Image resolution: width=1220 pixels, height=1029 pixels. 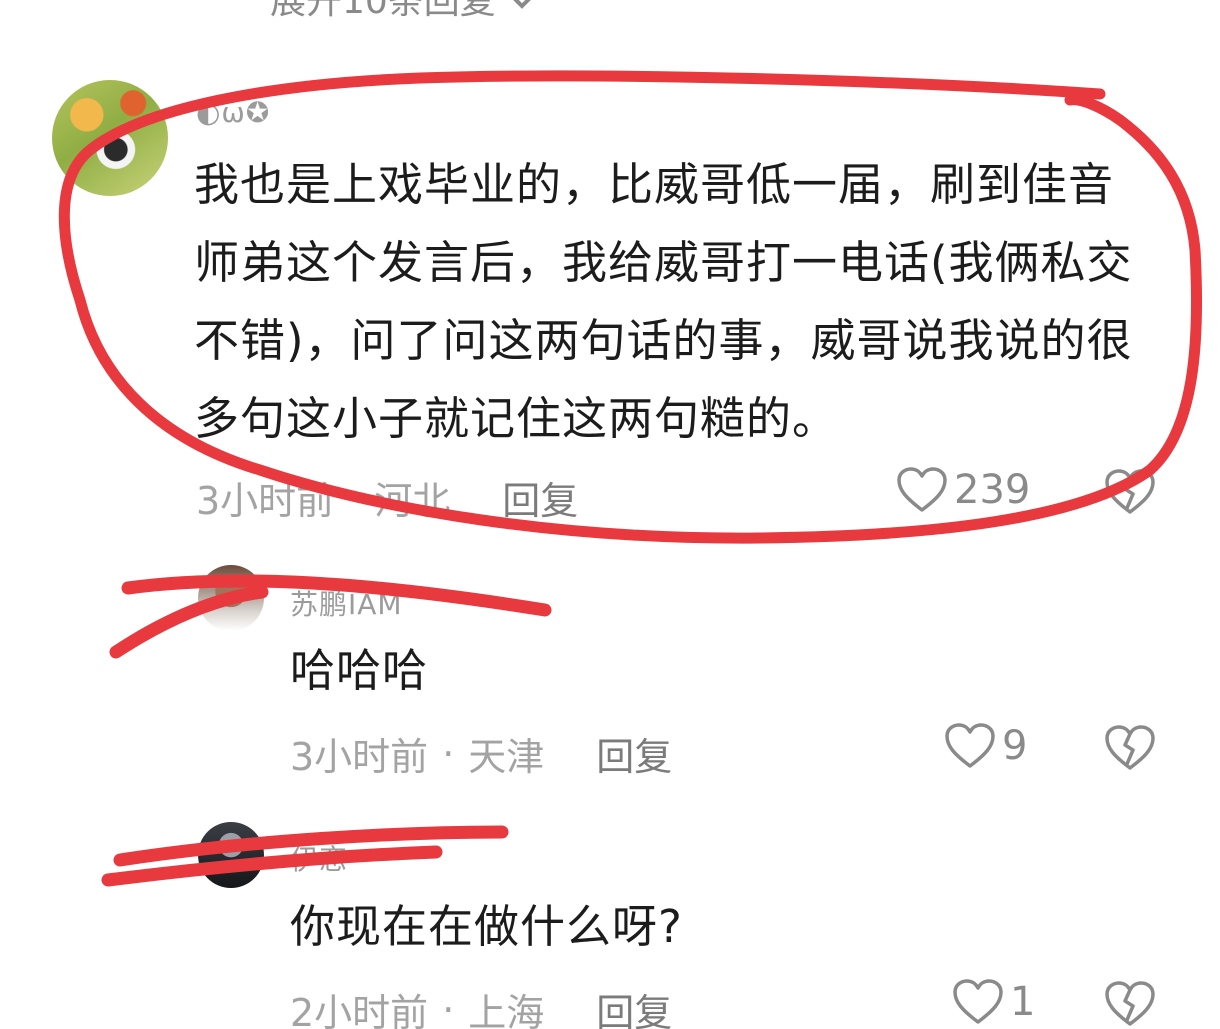 I want to click on comment-meta: 3小时前 · 天津 回复, so click(x=481, y=753).